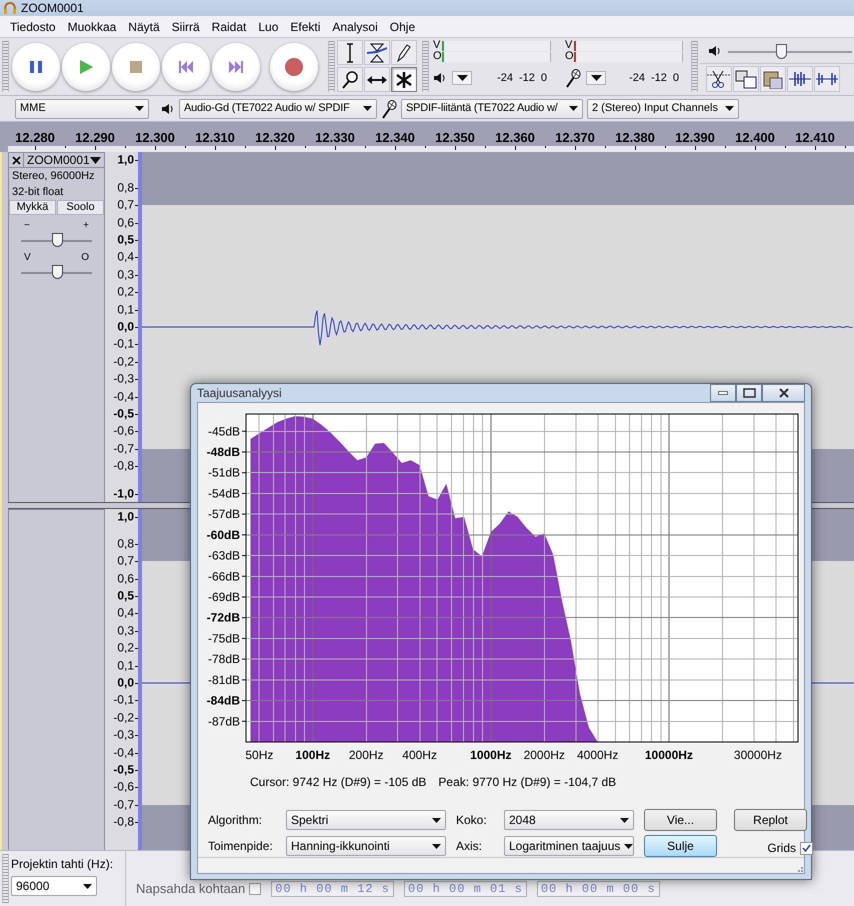 Image resolution: width=854 pixels, height=906 pixels. I want to click on menu-item: Efekti, so click(305, 27).